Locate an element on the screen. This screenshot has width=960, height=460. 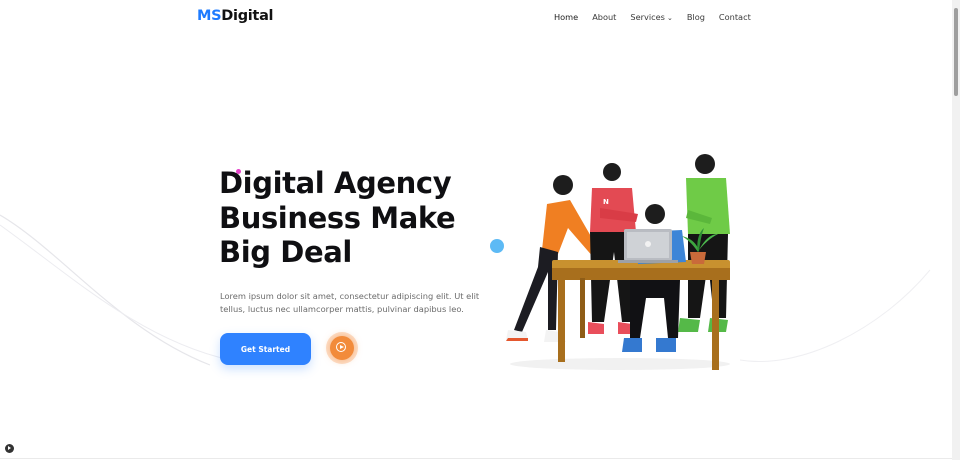
hero-title-line-3: Big Deal is located at coordinates (285, 252).